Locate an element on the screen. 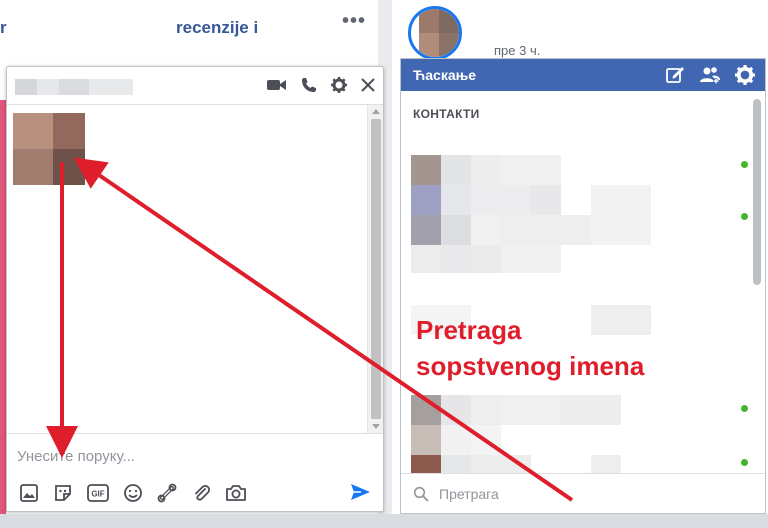 This screenshot has width=768, height=528. annotation-text: Pretraga sopstvenog imena is located at coordinates (530, 348).